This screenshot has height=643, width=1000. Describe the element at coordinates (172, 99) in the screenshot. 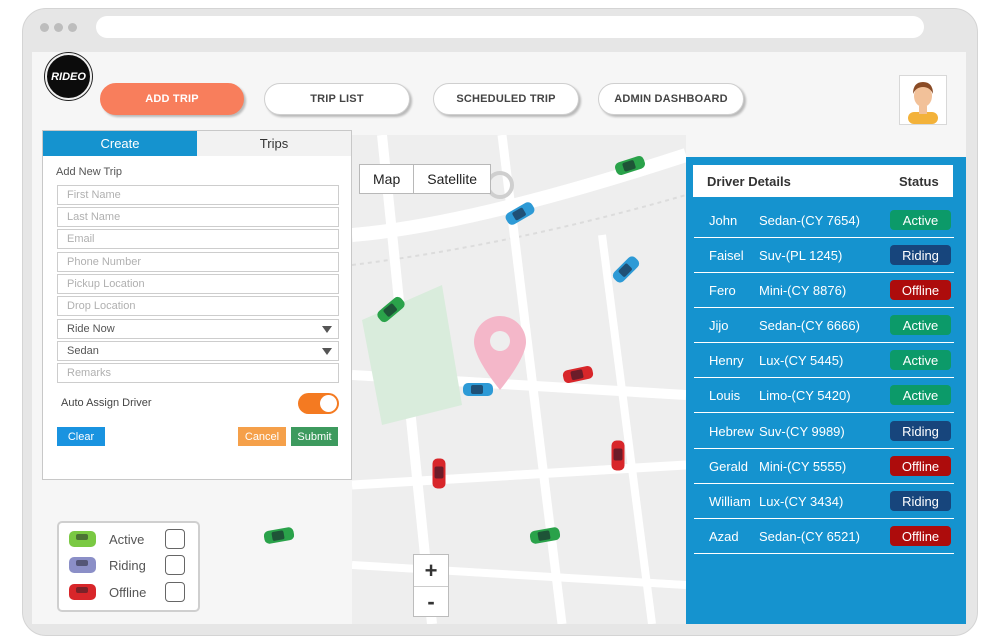

I see `add-trip-button: ADD TRIP` at that location.